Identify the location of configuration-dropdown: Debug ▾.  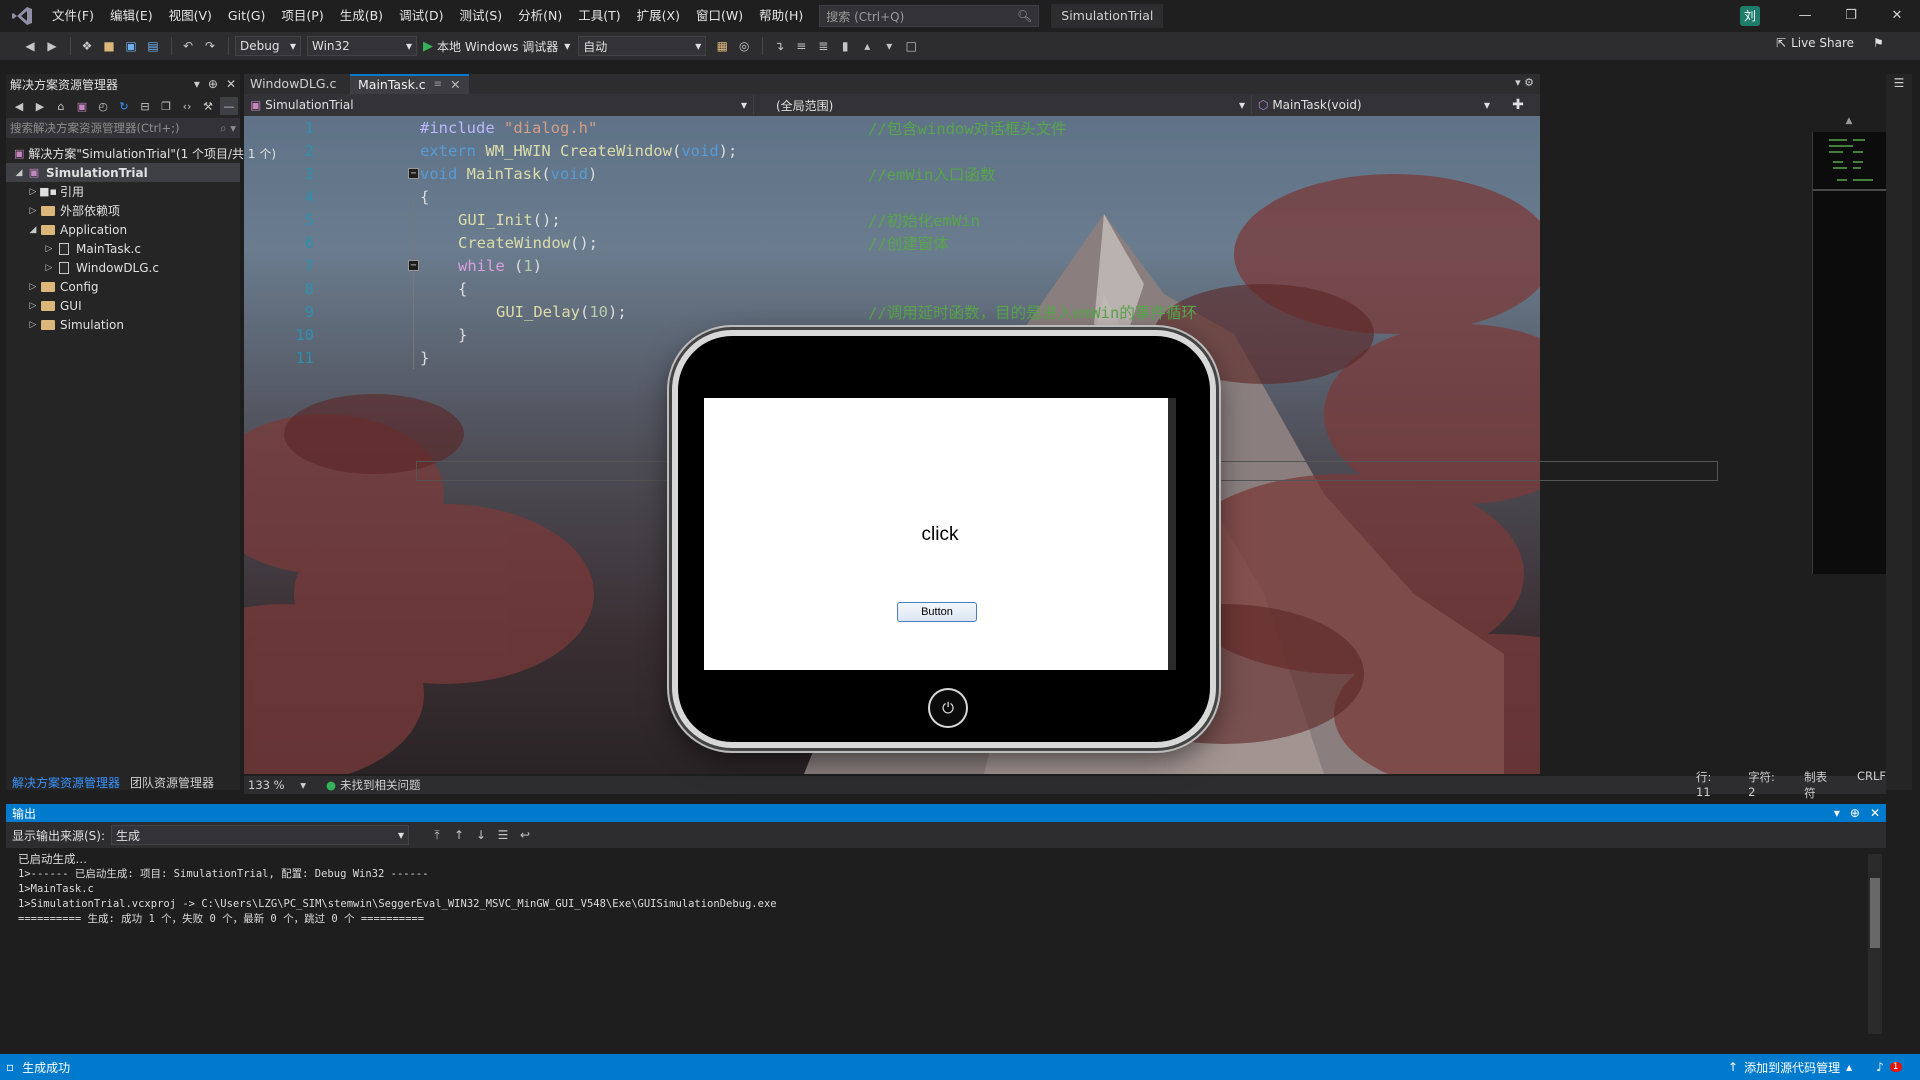
(268, 46).